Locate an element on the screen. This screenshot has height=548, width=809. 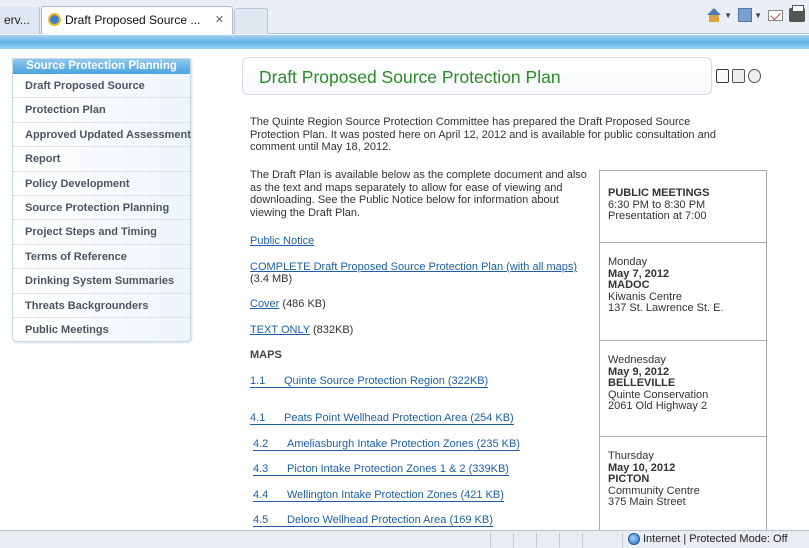
meeting-date: May 7, 2012 is located at coordinates (639, 273).